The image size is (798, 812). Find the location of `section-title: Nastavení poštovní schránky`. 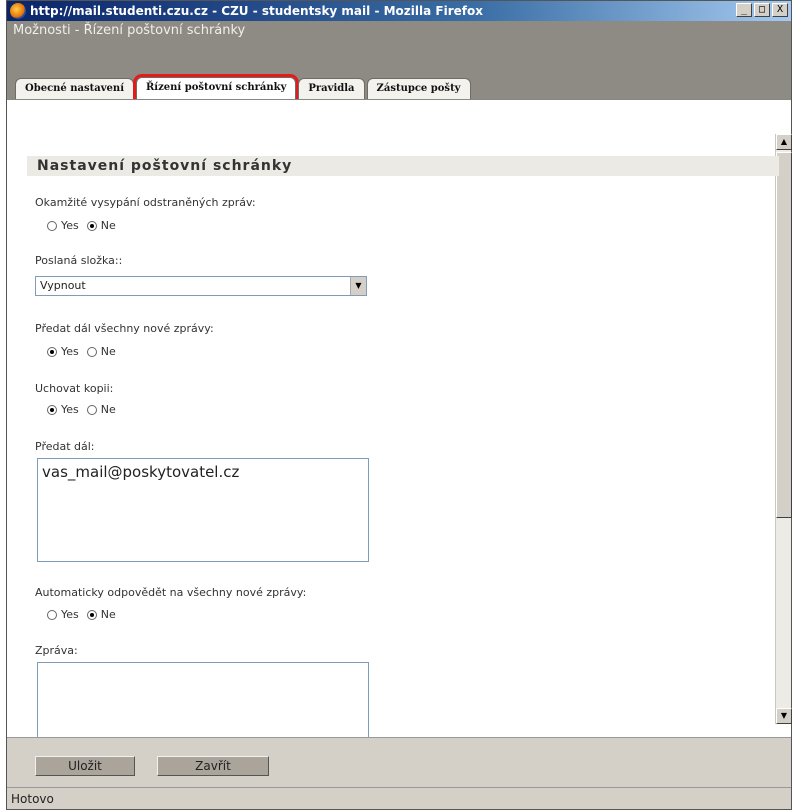

section-title: Nastavení poštovní schránky is located at coordinates (403, 166).